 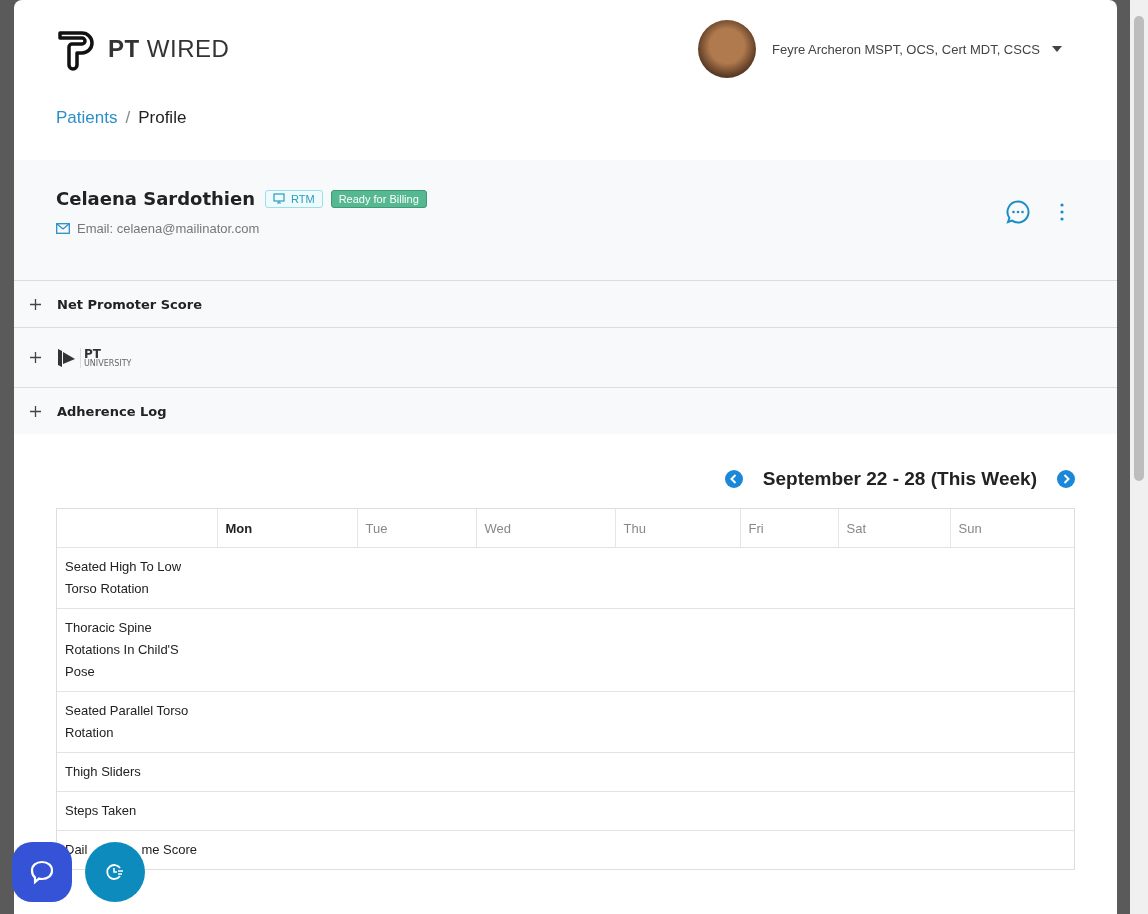 I want to click on exercise-name: Thoracic Spine Rotations In Child'S Pose, so click(x=137, y=650).